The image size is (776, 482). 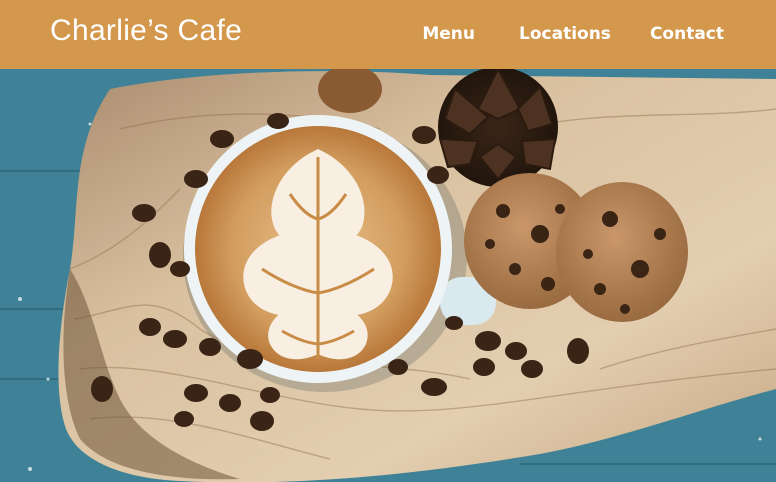 What do you see at coordinates (146, 31) in the screenshot?
I see `brand-logo-link: Charlie’s Cafe` at bounding box center [146, 31].